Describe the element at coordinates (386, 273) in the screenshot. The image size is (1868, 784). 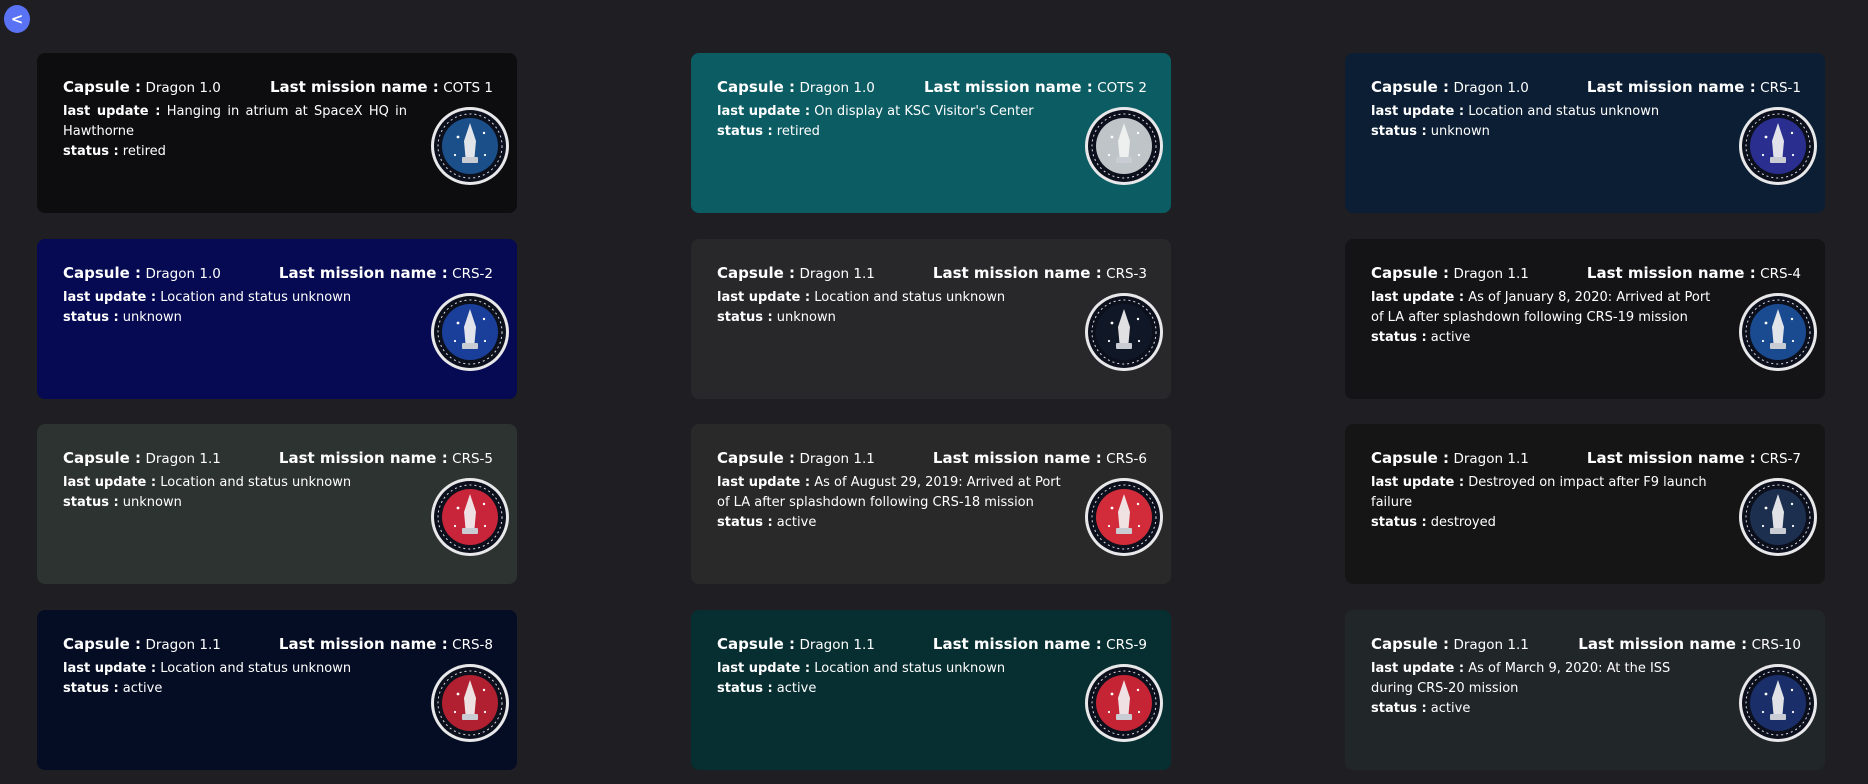
I see `last-mission: Last mission name : CRS-2` at that location.